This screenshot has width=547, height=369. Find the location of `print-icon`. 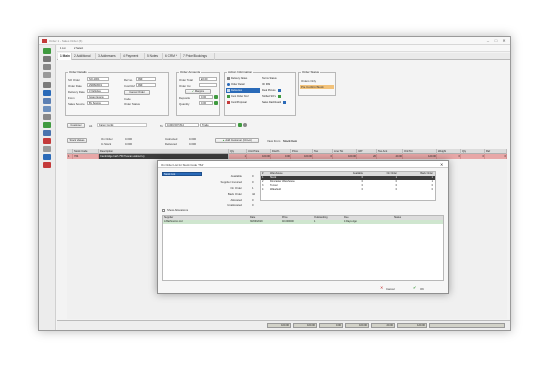

print-icon is located at coordinates (47, 85).